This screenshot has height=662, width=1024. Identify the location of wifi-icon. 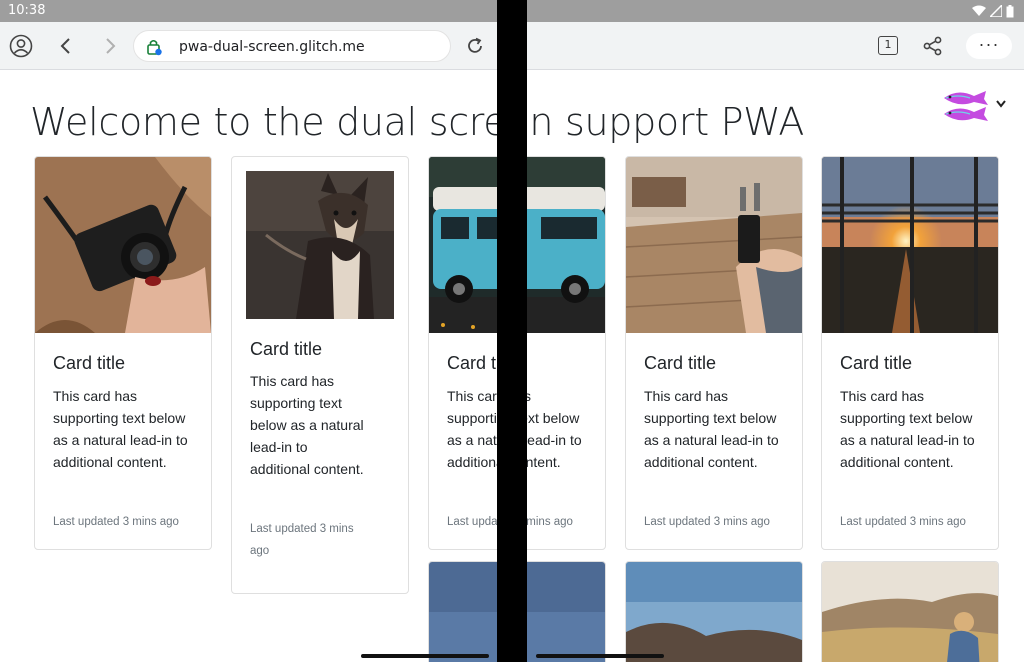
(979, 10).